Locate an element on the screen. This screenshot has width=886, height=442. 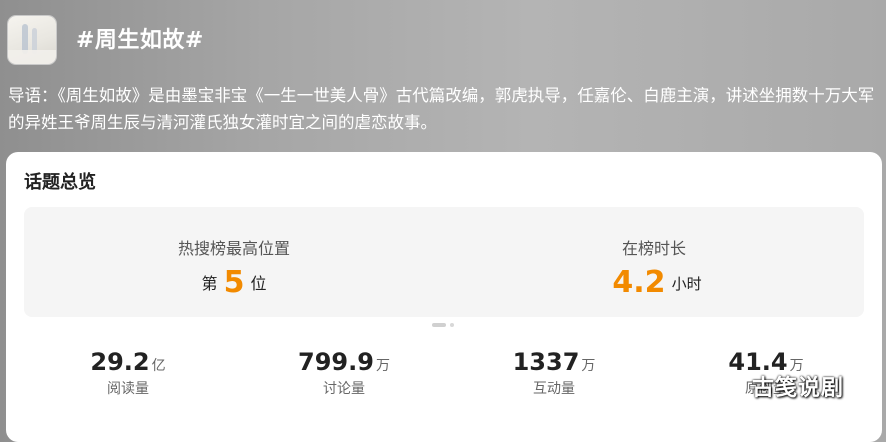
metric-label: 讨论量 is located at coordinates (344, 389).